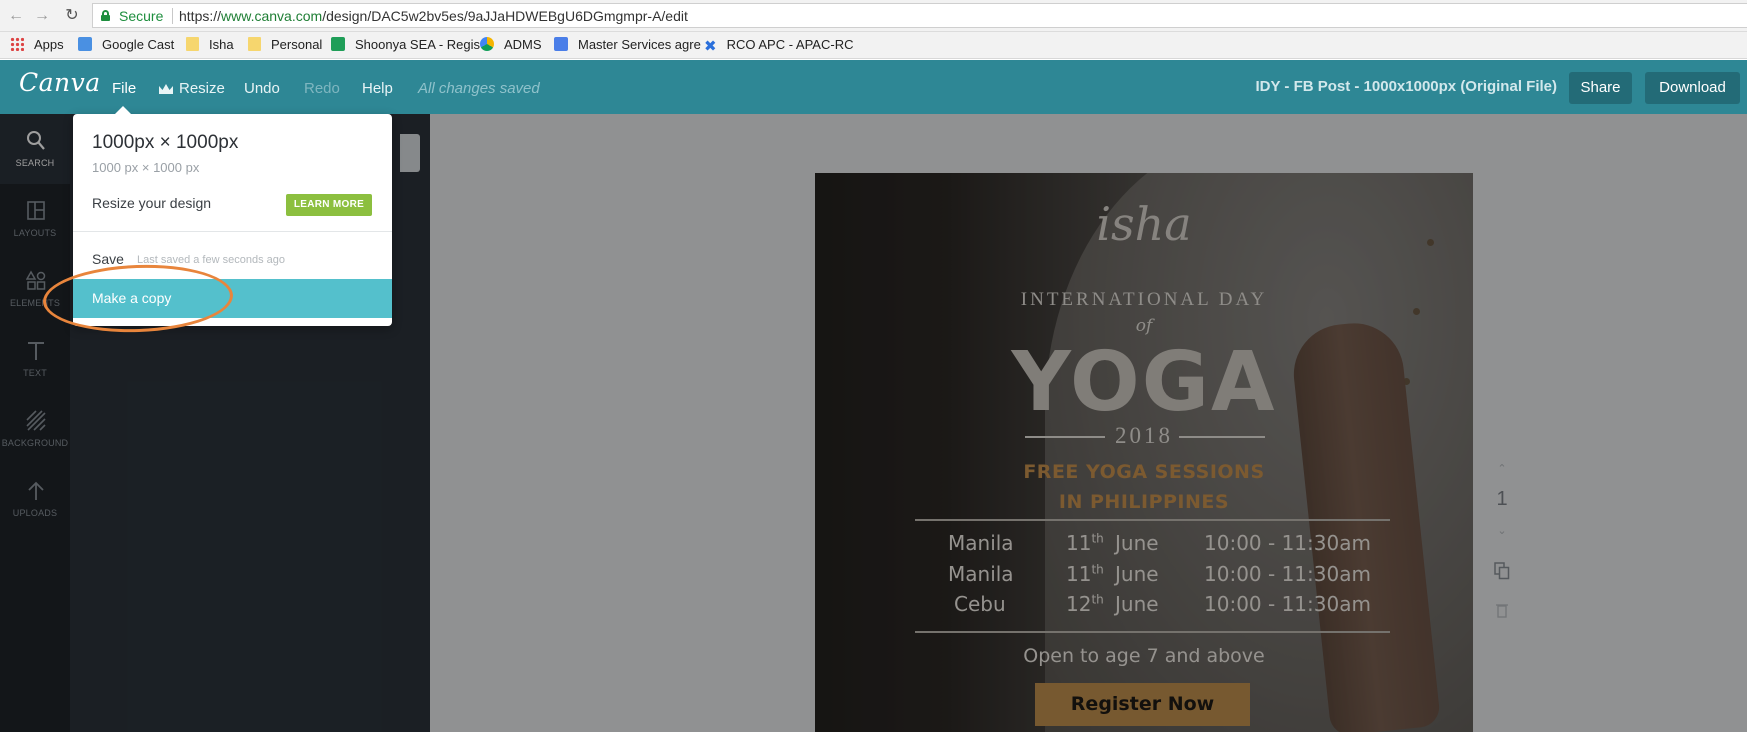  What do you see at coordinates (152, 203) in the screenshot?
I see `resize-design-label: Resize your design` at bounding box center [152, 203].